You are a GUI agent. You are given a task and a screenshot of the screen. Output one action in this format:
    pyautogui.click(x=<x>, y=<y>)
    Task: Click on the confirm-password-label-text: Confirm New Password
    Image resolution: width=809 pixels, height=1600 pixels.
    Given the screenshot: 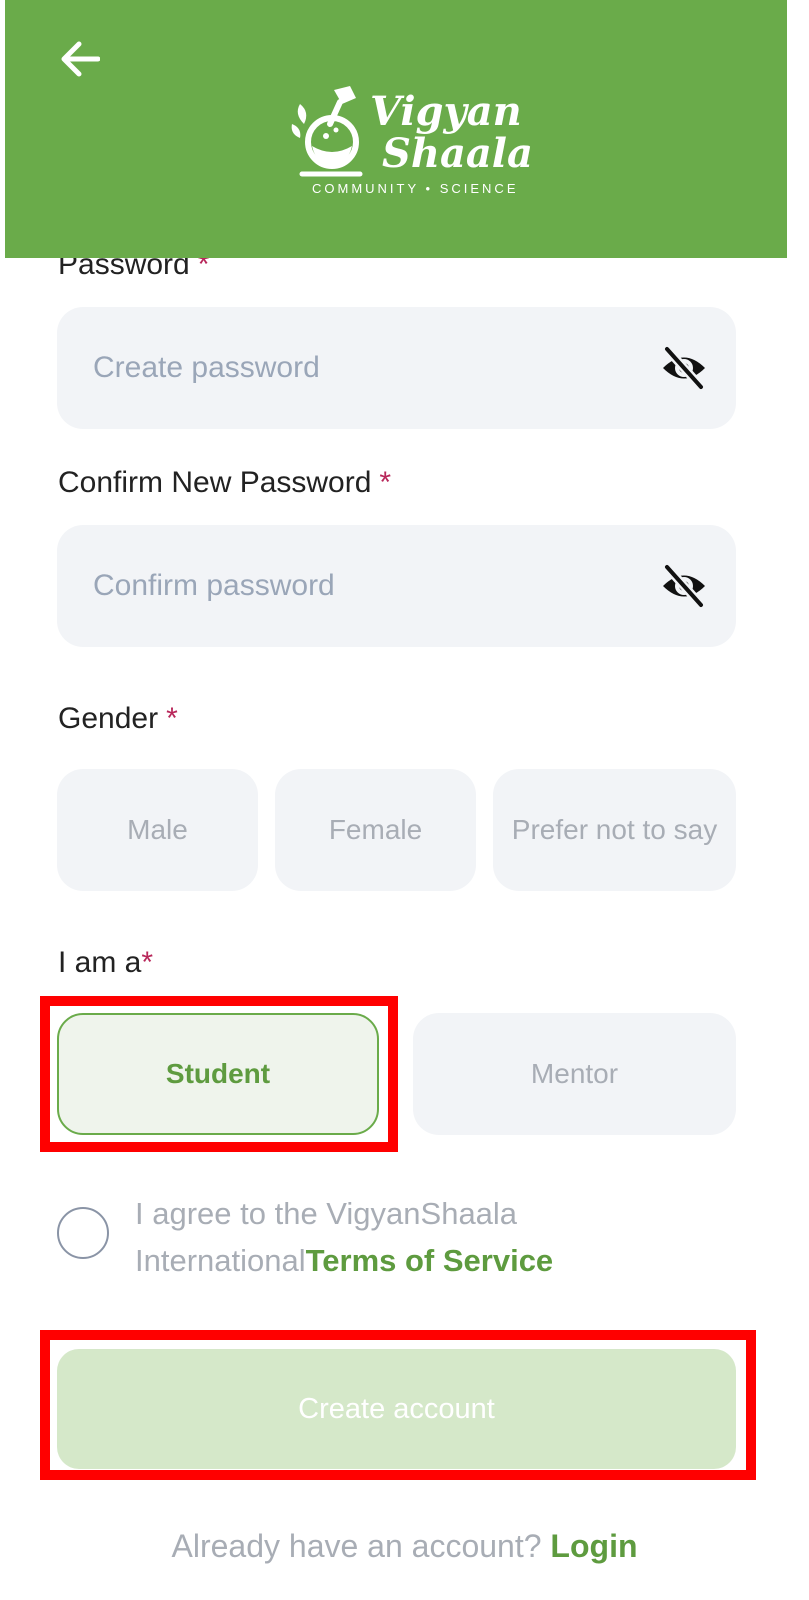 What is the action you would take?
    pyautogui.click(x=215, y=482)
    